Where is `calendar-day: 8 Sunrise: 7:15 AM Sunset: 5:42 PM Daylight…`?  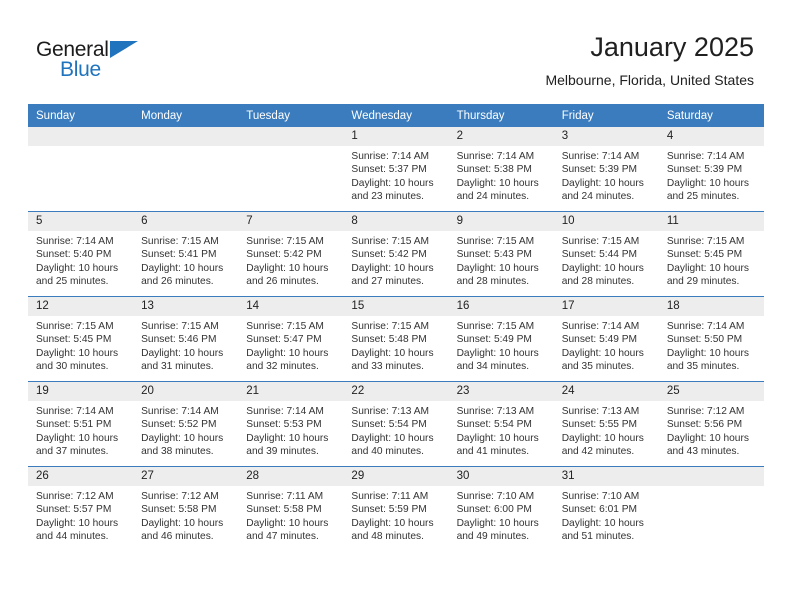
calendar-day: 8 Sunrise: 7:15 AM Sunset: 5:42 PM Daylight… is located at coordinates (396, 254).